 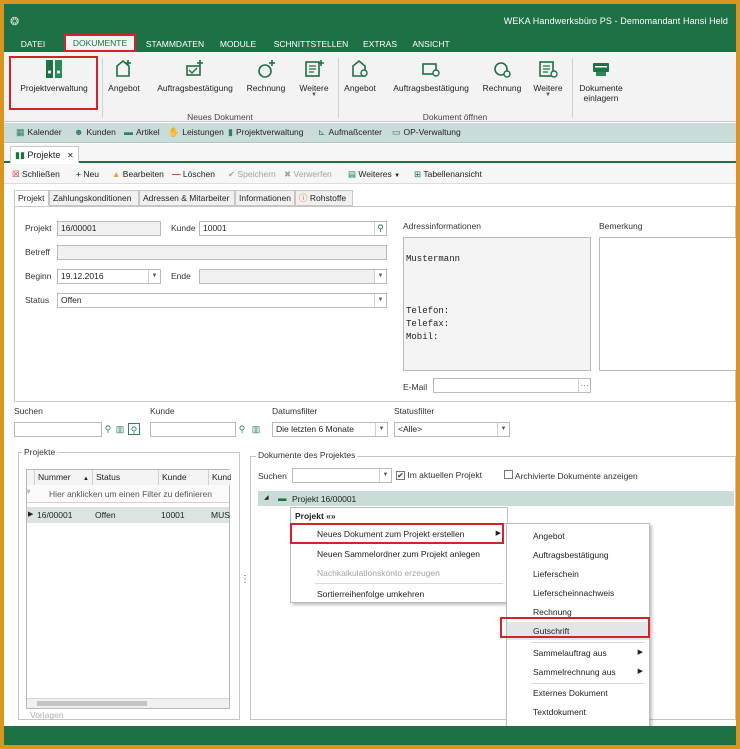 I want to click on bemerkung-field, so click(x=667, y=304).